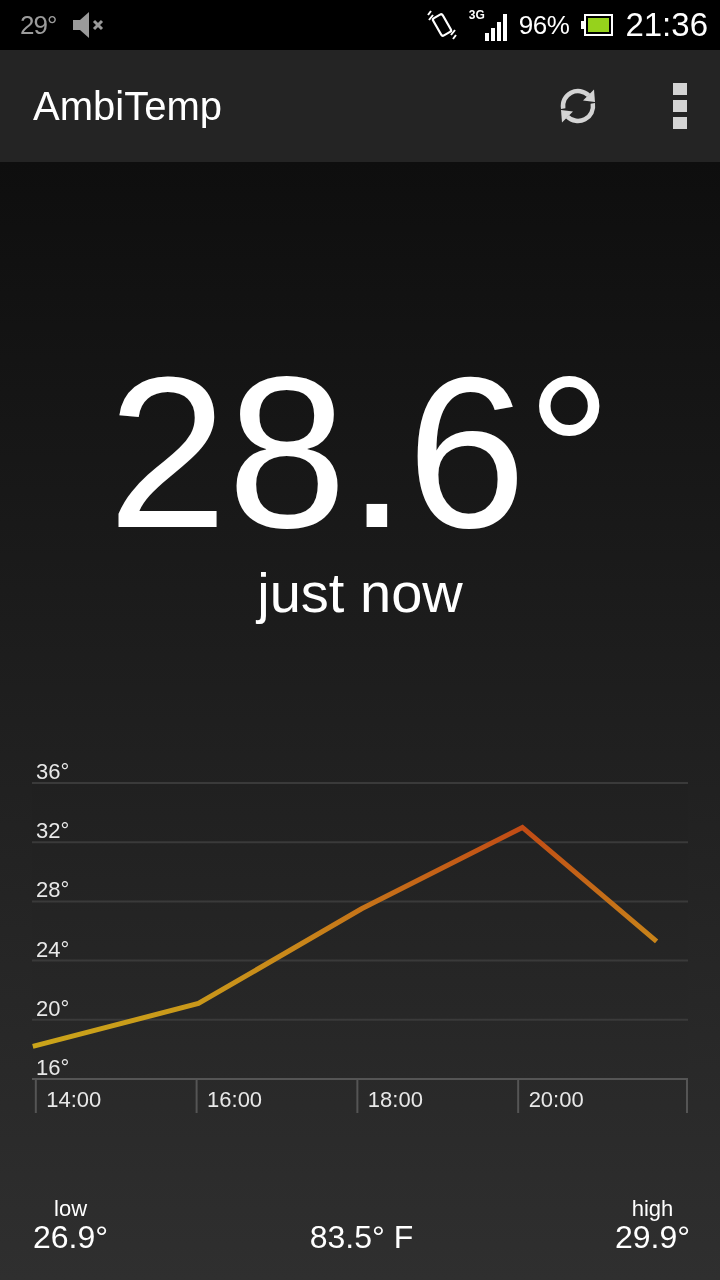 Image resolution: width=720 pixels, height=1280 pixels. I want to click on battery-percent: 96%, so click(544, 25).